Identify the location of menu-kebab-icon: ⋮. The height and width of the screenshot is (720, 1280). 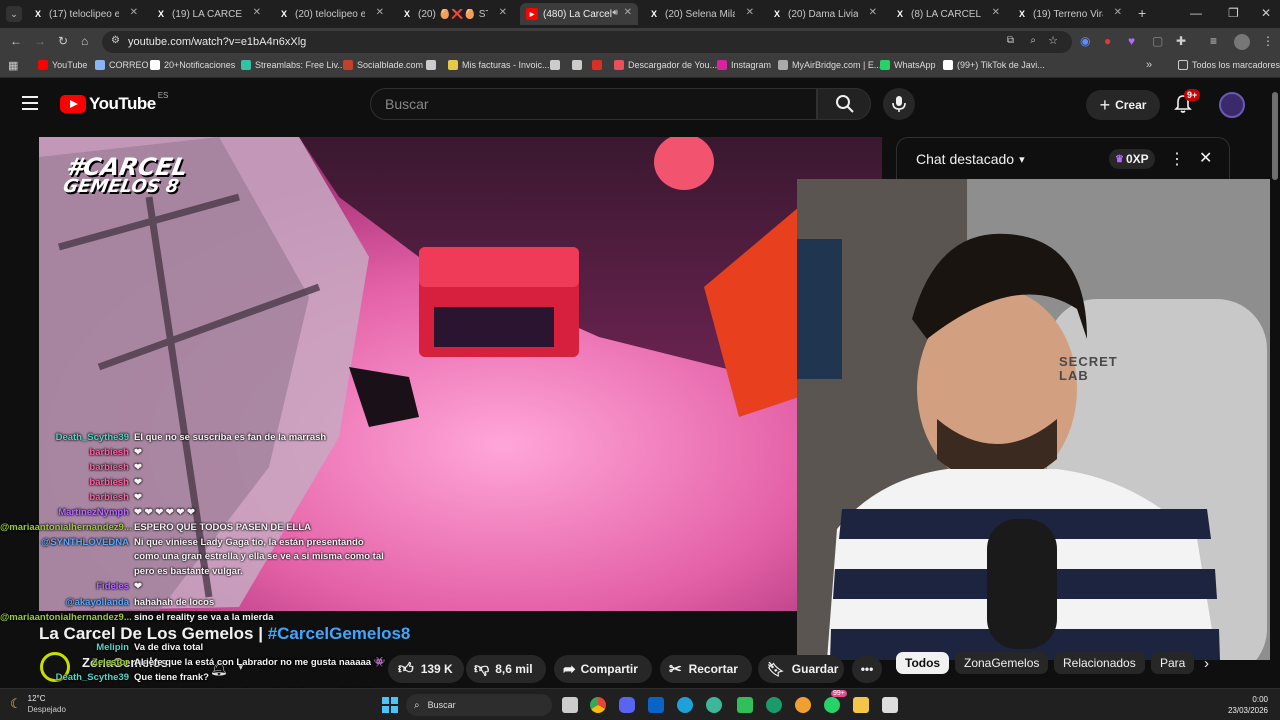
(1268, 41).